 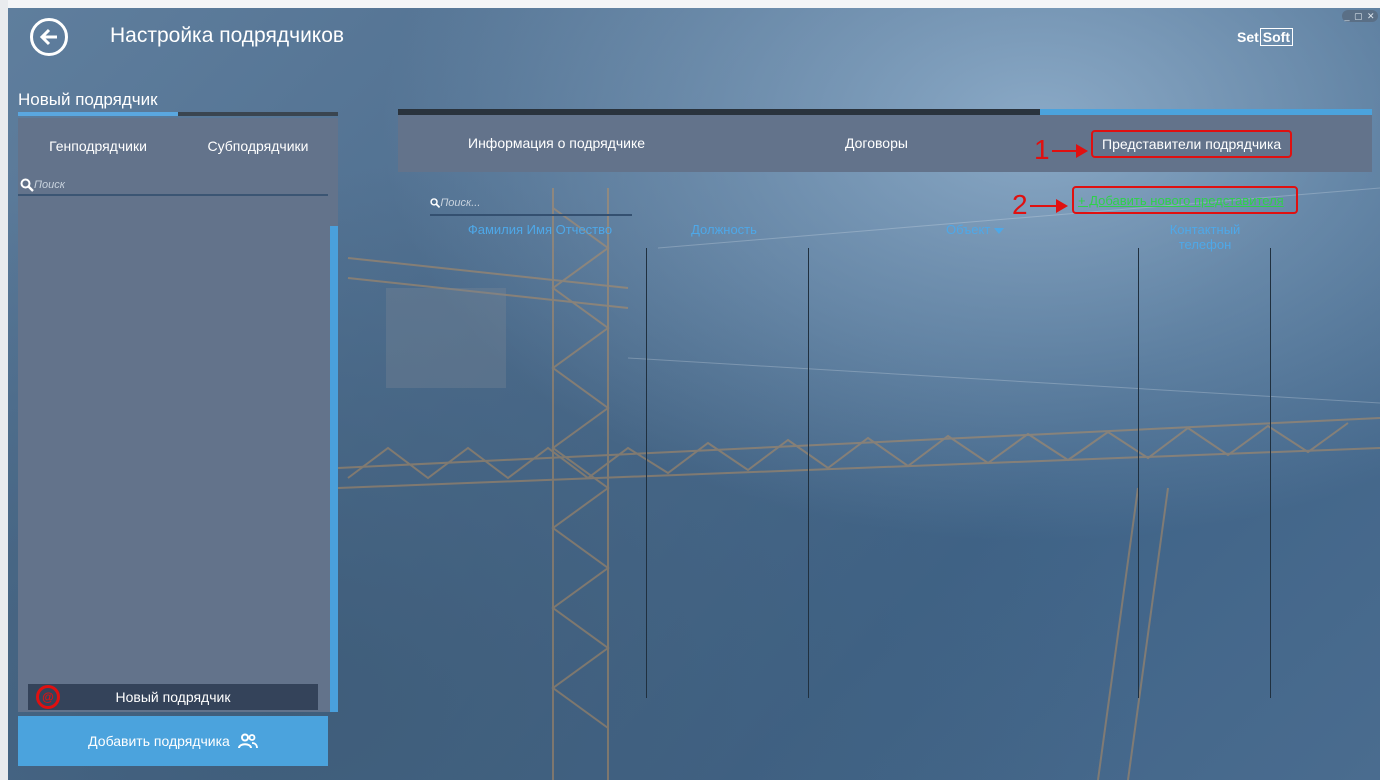 I want to click on representative-search, so click(x=531, y=204).